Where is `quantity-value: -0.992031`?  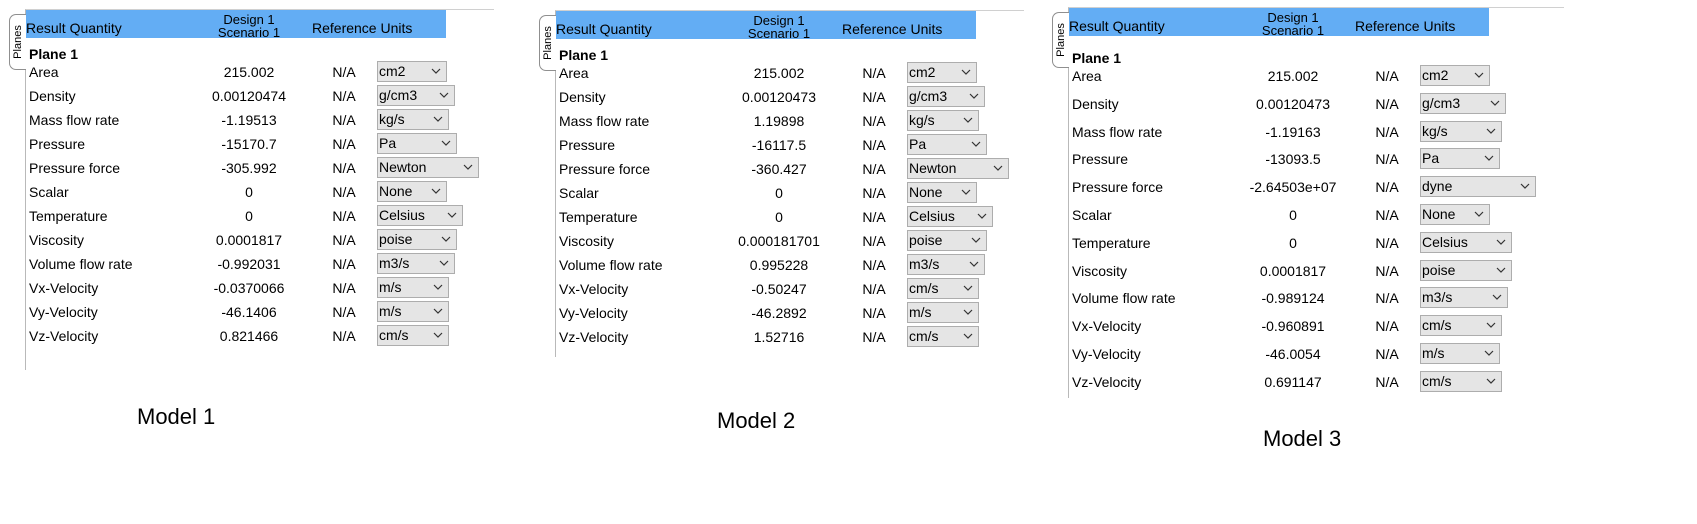
quantity-value: -0.992031 is located at coordinates (249, 264).